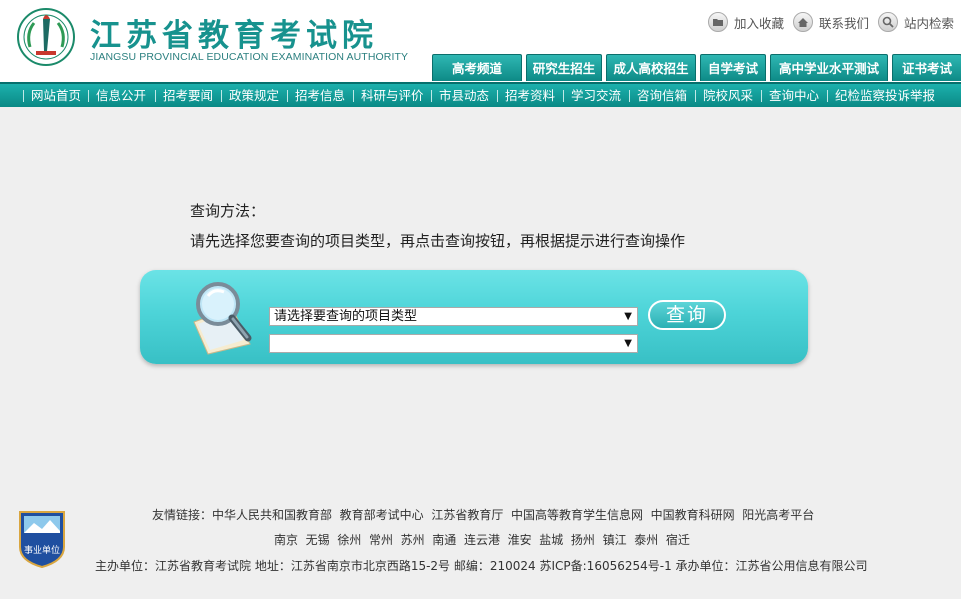  I want to click on city-link: 南京, so click(286, 540).